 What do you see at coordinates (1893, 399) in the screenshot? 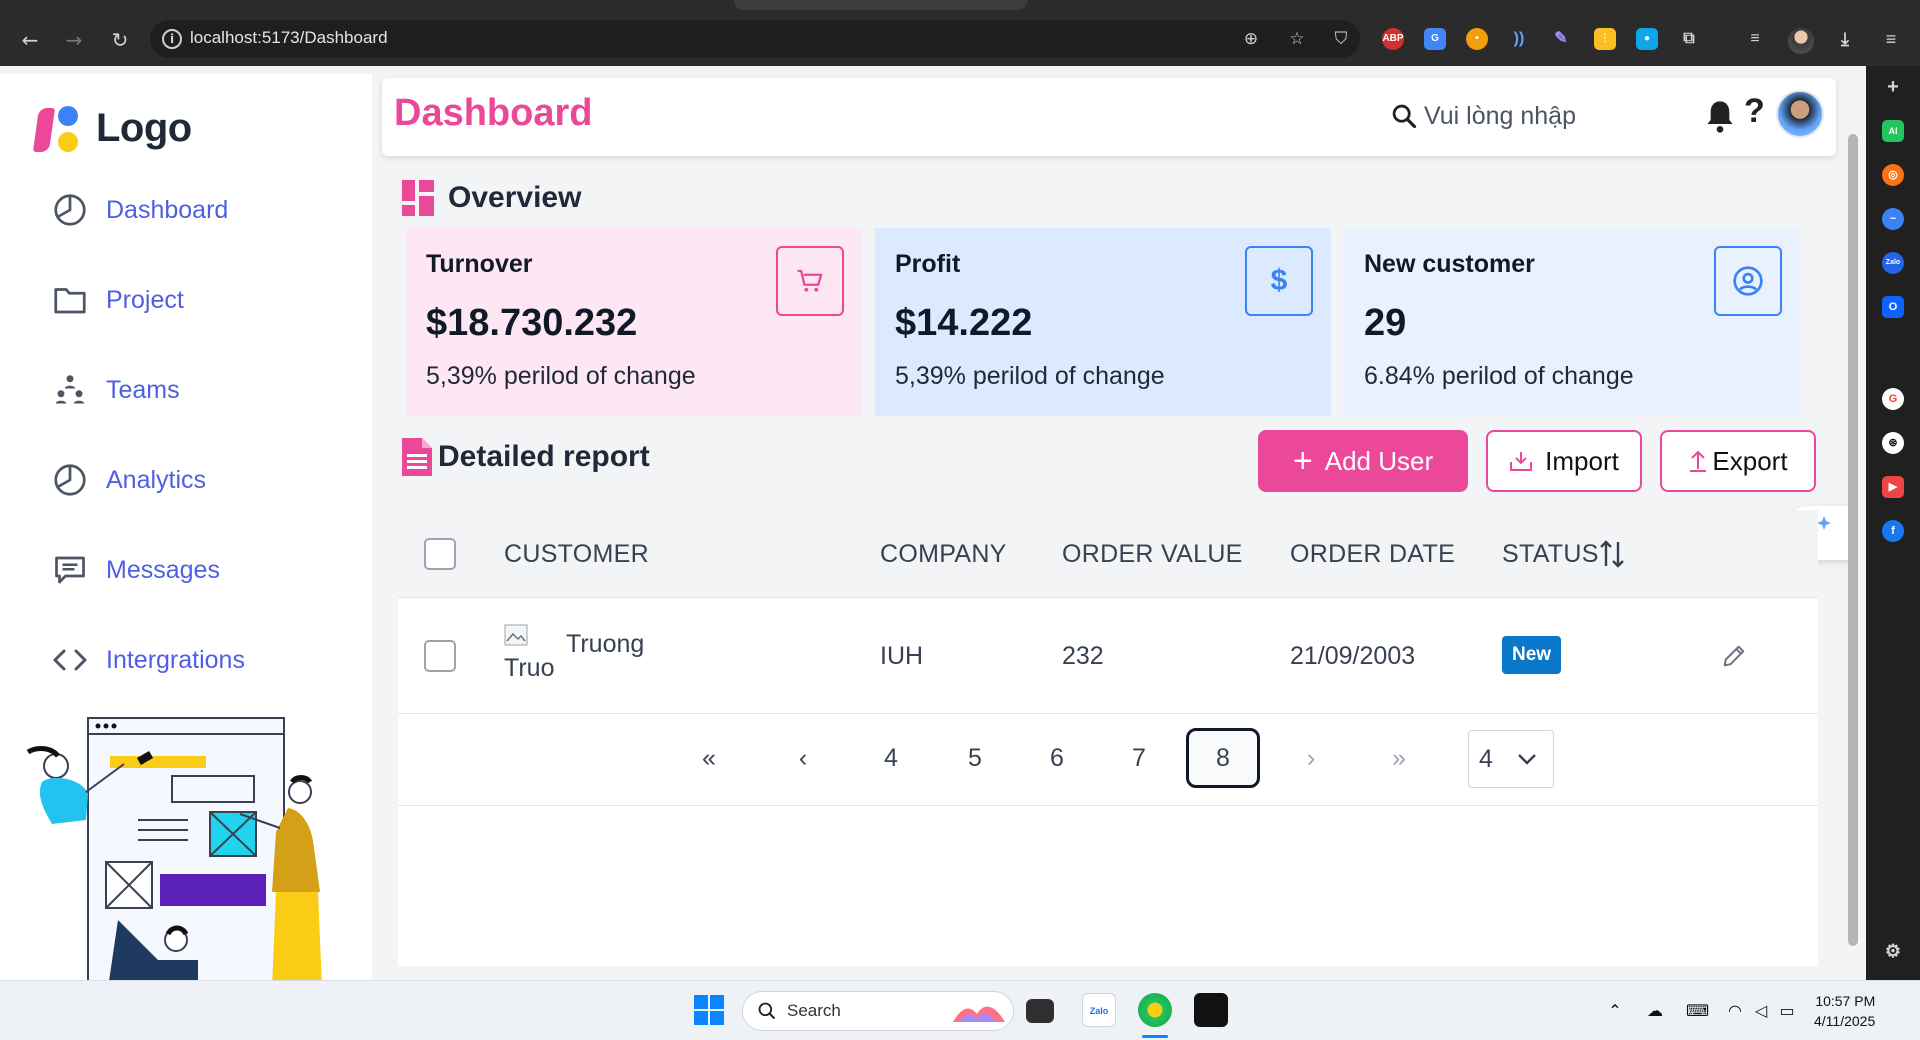
I see `google-icon: G` at bounding box center [1893, 399].